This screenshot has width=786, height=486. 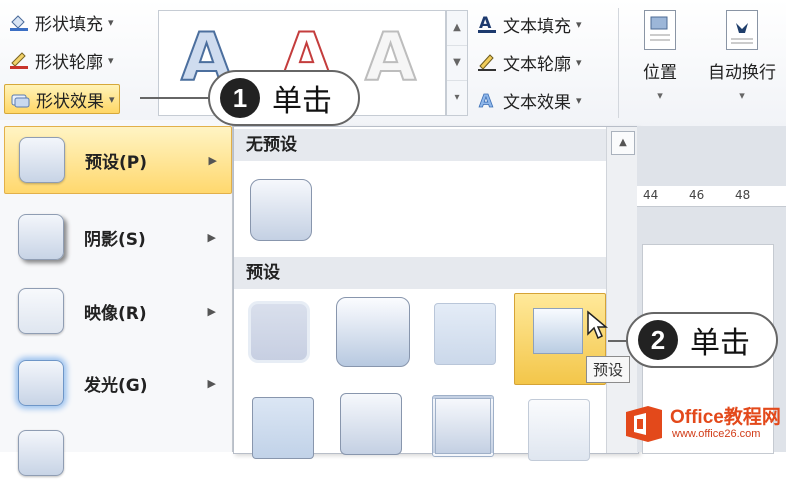 I want to click on ruler-tick: 48, so click(x=743, y=195).